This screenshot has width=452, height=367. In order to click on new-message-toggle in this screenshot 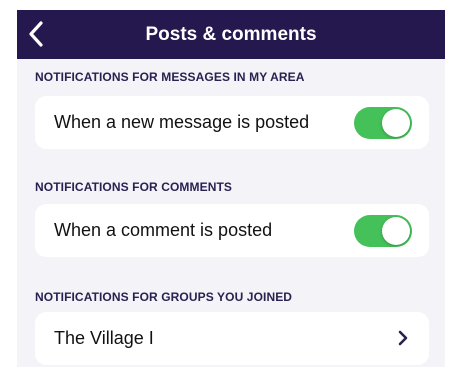, I will do `click(383, 123)`.